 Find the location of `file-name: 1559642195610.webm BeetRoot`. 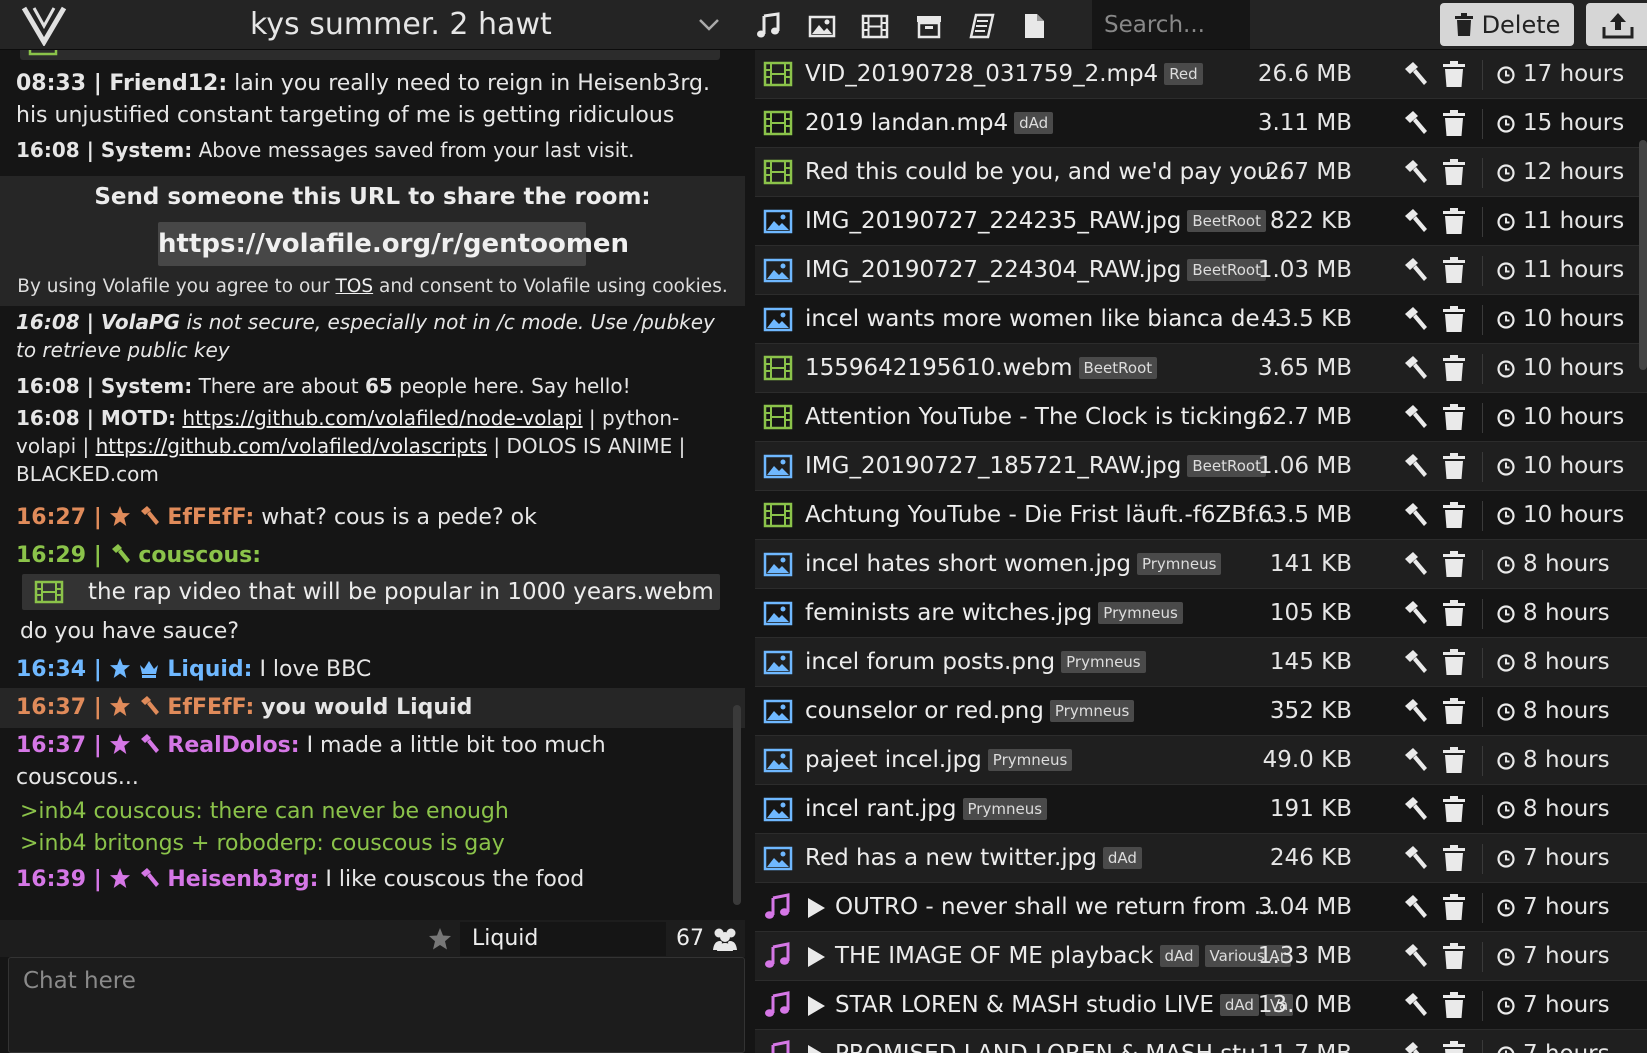

file-name: 1559642195610.webm BeetRoot is located at coordinates (981, 368).